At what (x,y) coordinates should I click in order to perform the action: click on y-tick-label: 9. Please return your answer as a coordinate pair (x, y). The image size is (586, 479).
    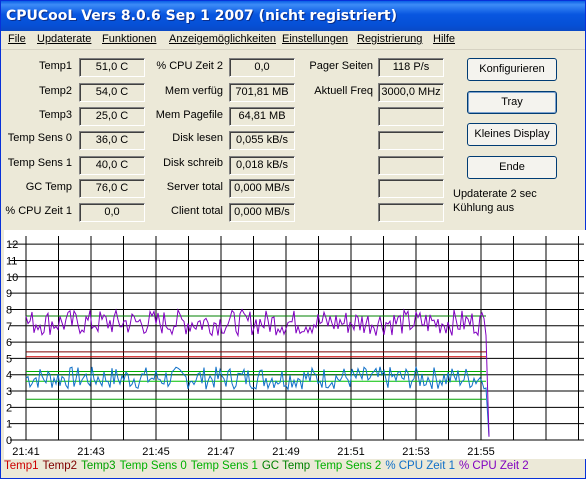
    Looking at the image, I should click on (9, 294).